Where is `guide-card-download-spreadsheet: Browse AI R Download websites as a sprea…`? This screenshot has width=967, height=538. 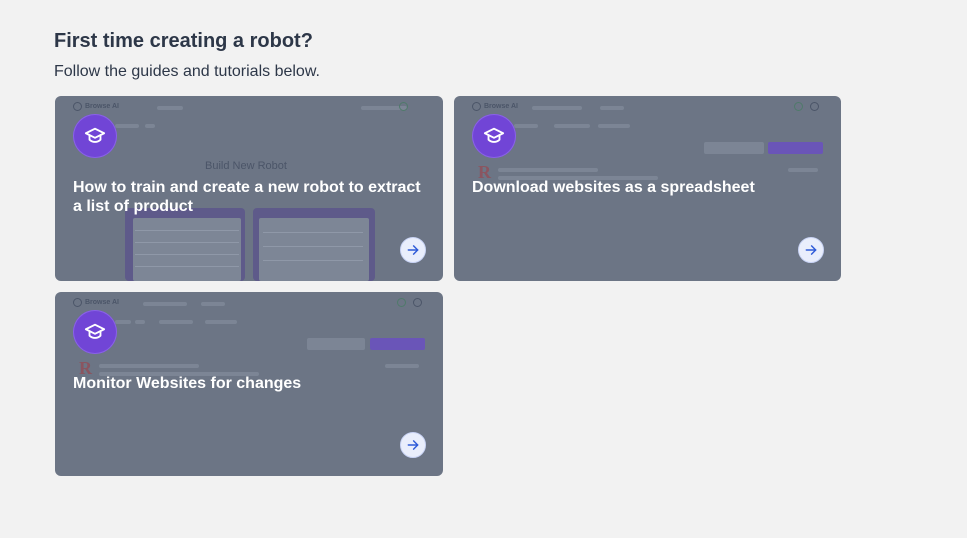
guide-card-download-spreadsheet: Browse AI R Download websites as a sprea… is located at coordinates (647, 188).